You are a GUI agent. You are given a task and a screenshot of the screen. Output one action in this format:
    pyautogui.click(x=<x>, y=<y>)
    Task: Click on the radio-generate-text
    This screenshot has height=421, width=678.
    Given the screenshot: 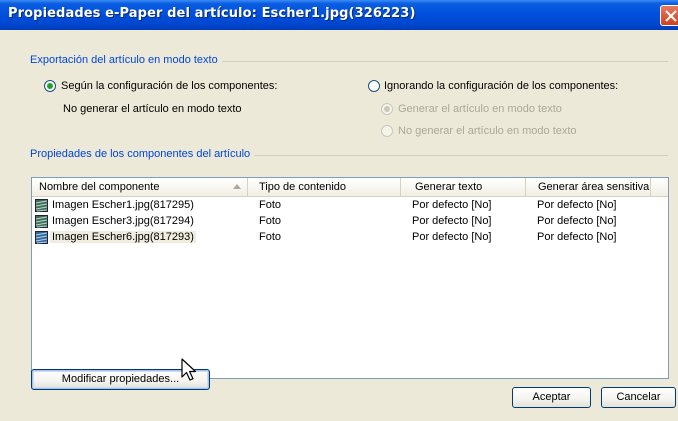 What is the action you would take?
    pyautogui.click(x=387, y=109)
    